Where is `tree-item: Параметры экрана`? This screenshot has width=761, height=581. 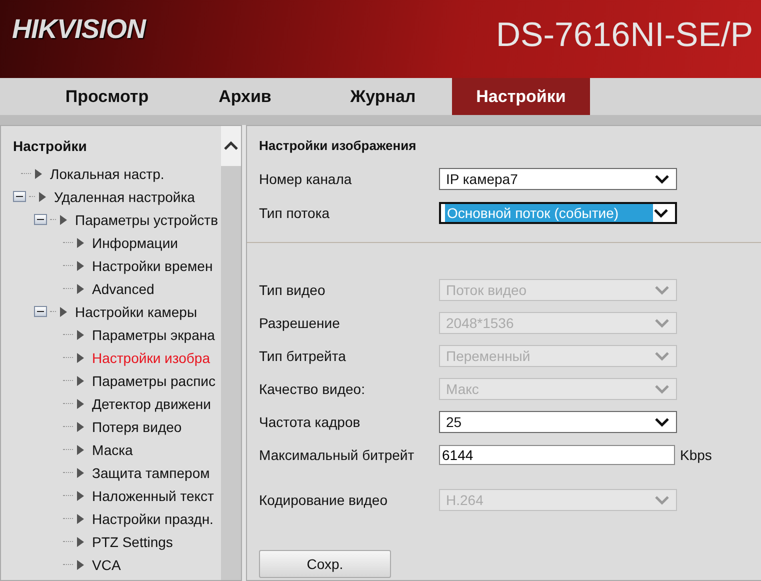 tree-item: Параметры экрана is located at coordinates (153, 334).